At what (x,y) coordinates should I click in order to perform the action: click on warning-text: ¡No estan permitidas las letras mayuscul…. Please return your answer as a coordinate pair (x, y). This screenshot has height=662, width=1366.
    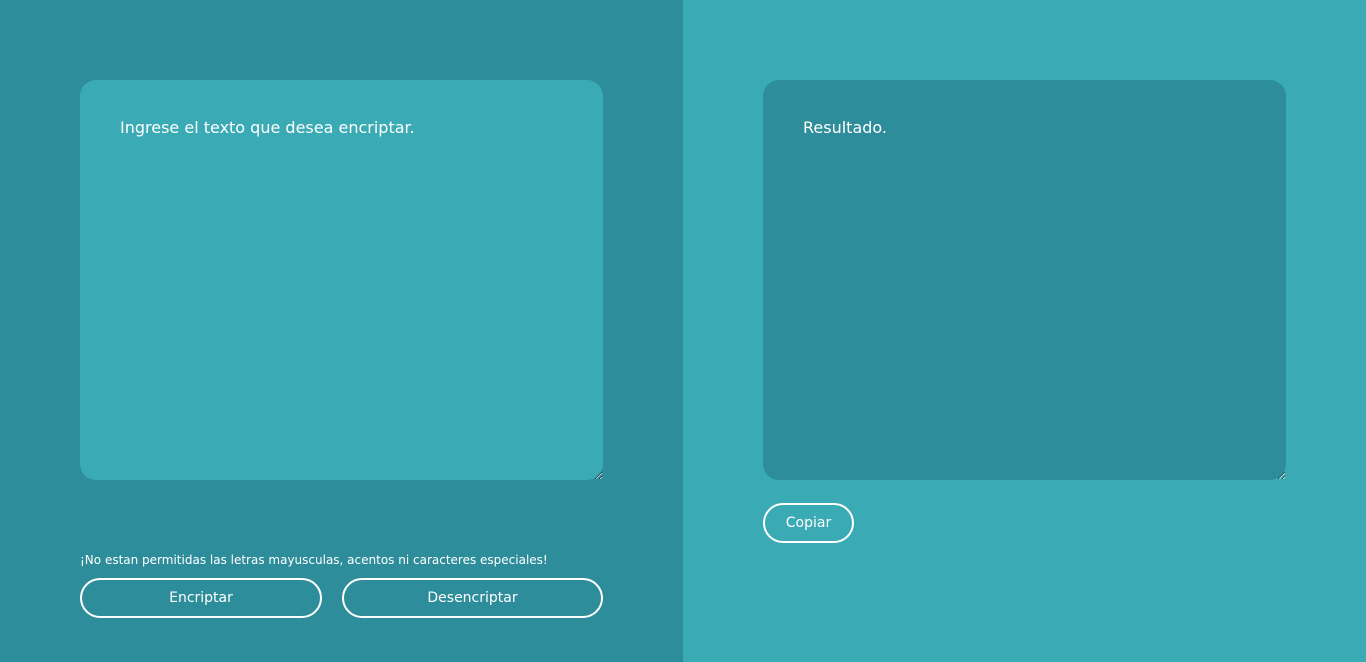
    Looking at the image, I should click on (314, 560).